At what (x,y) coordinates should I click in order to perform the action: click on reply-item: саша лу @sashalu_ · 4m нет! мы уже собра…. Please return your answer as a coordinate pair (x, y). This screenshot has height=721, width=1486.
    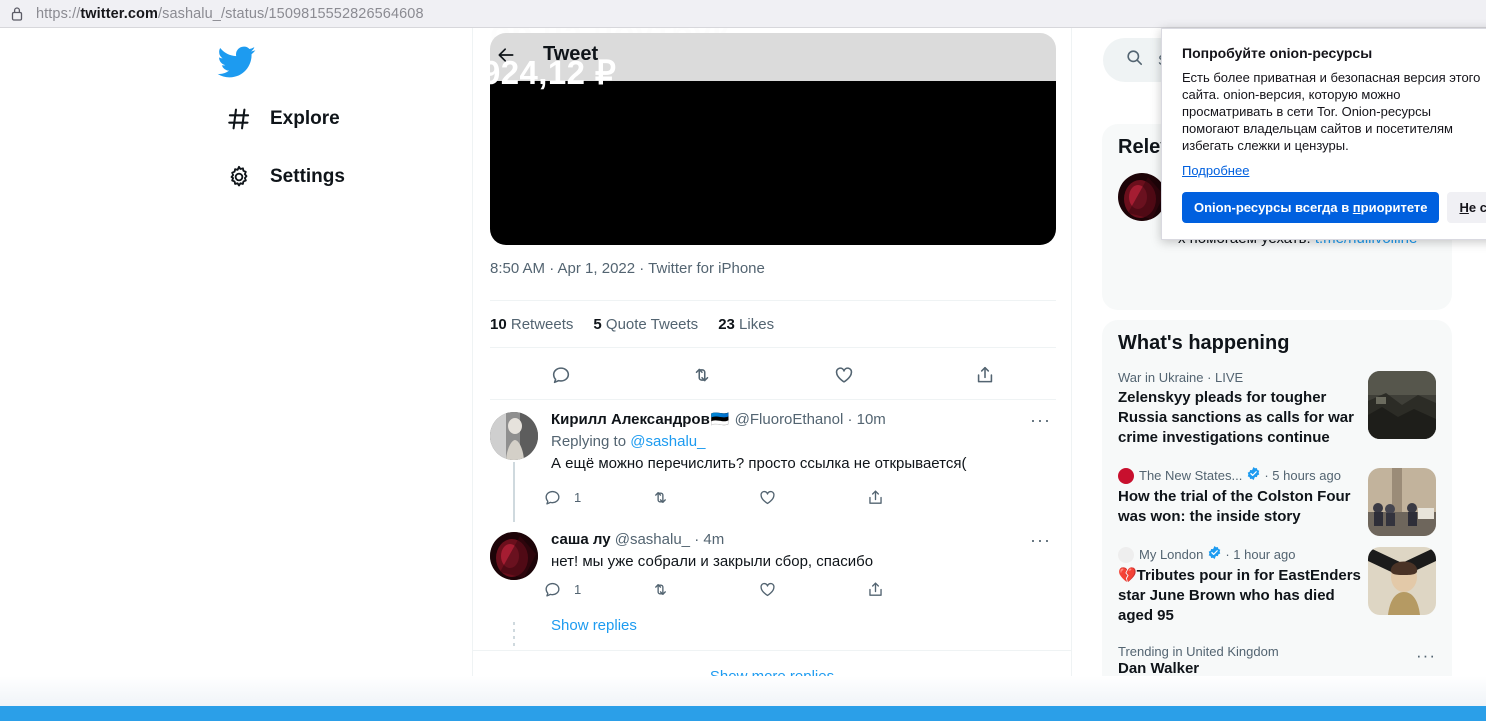
    Looking at the image, I should click on (772, 586).